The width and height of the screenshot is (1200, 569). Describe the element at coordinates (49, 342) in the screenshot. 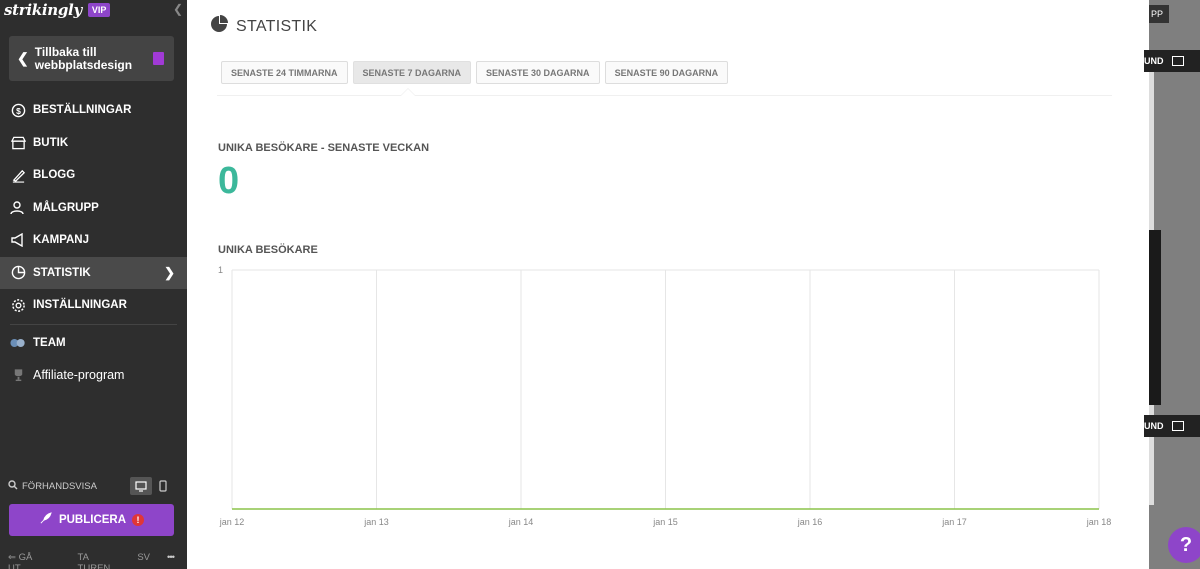

I see `sidebar-item-label: TEAM` at that location.